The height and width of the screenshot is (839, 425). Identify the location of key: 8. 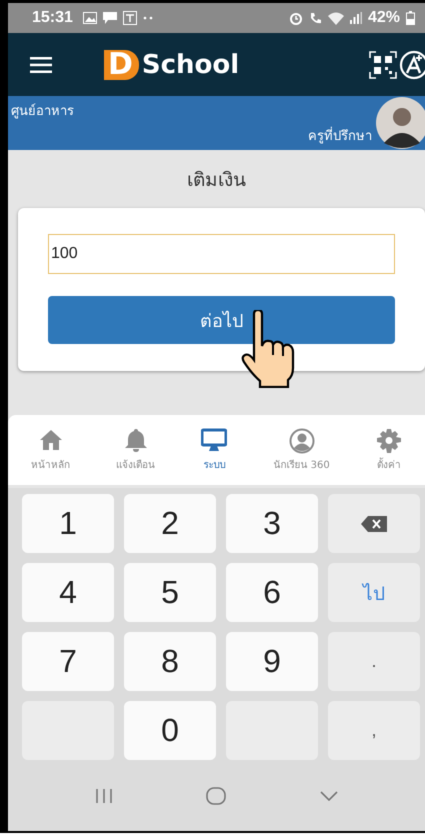
(170, 661).